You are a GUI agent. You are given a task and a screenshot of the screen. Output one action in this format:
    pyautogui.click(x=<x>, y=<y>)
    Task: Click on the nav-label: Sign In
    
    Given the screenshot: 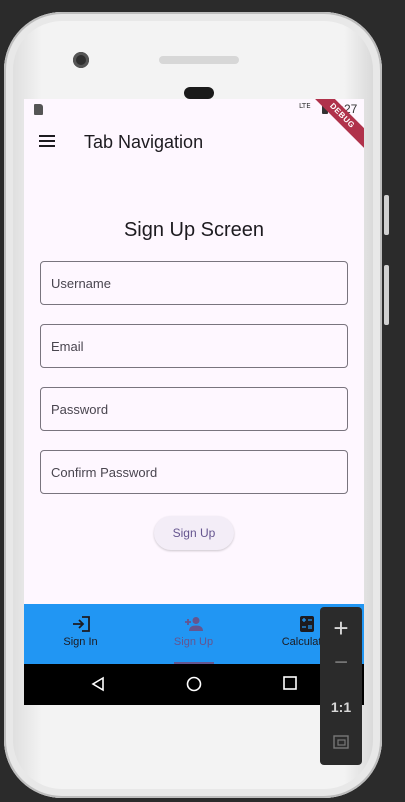 What is the action you would take?
    pyautogui.click(x=80, y=642)
    